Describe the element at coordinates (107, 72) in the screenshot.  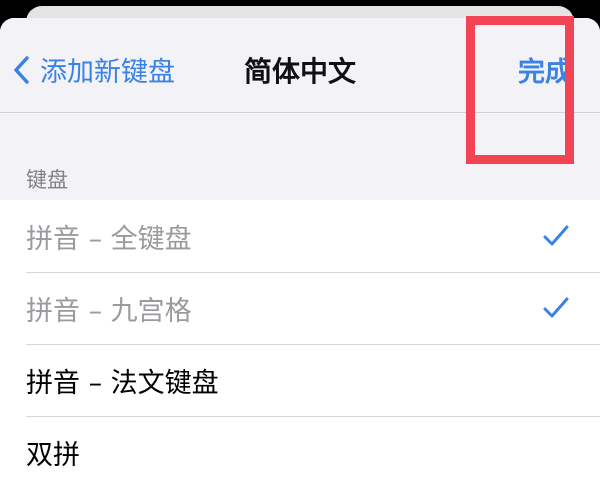
I see `back-button-label: 添加新键盘` at that location.